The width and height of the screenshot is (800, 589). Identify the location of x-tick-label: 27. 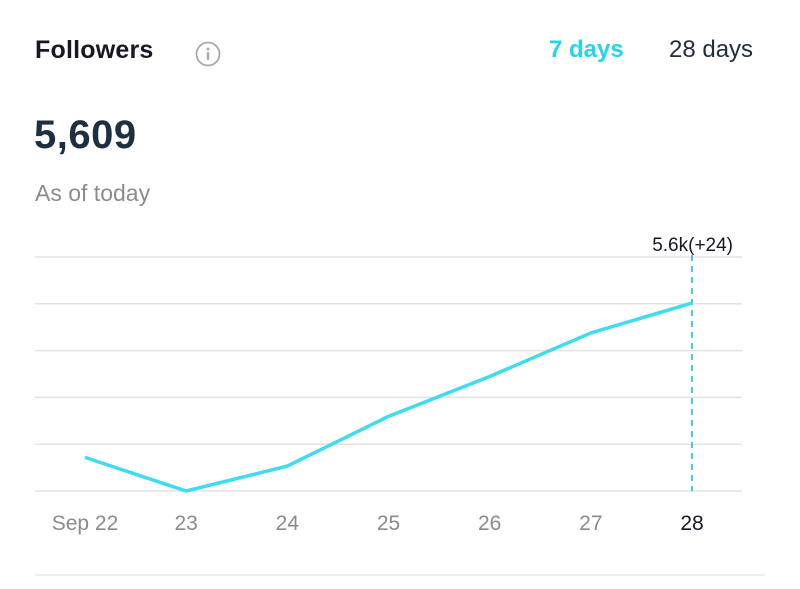
(590, 523).